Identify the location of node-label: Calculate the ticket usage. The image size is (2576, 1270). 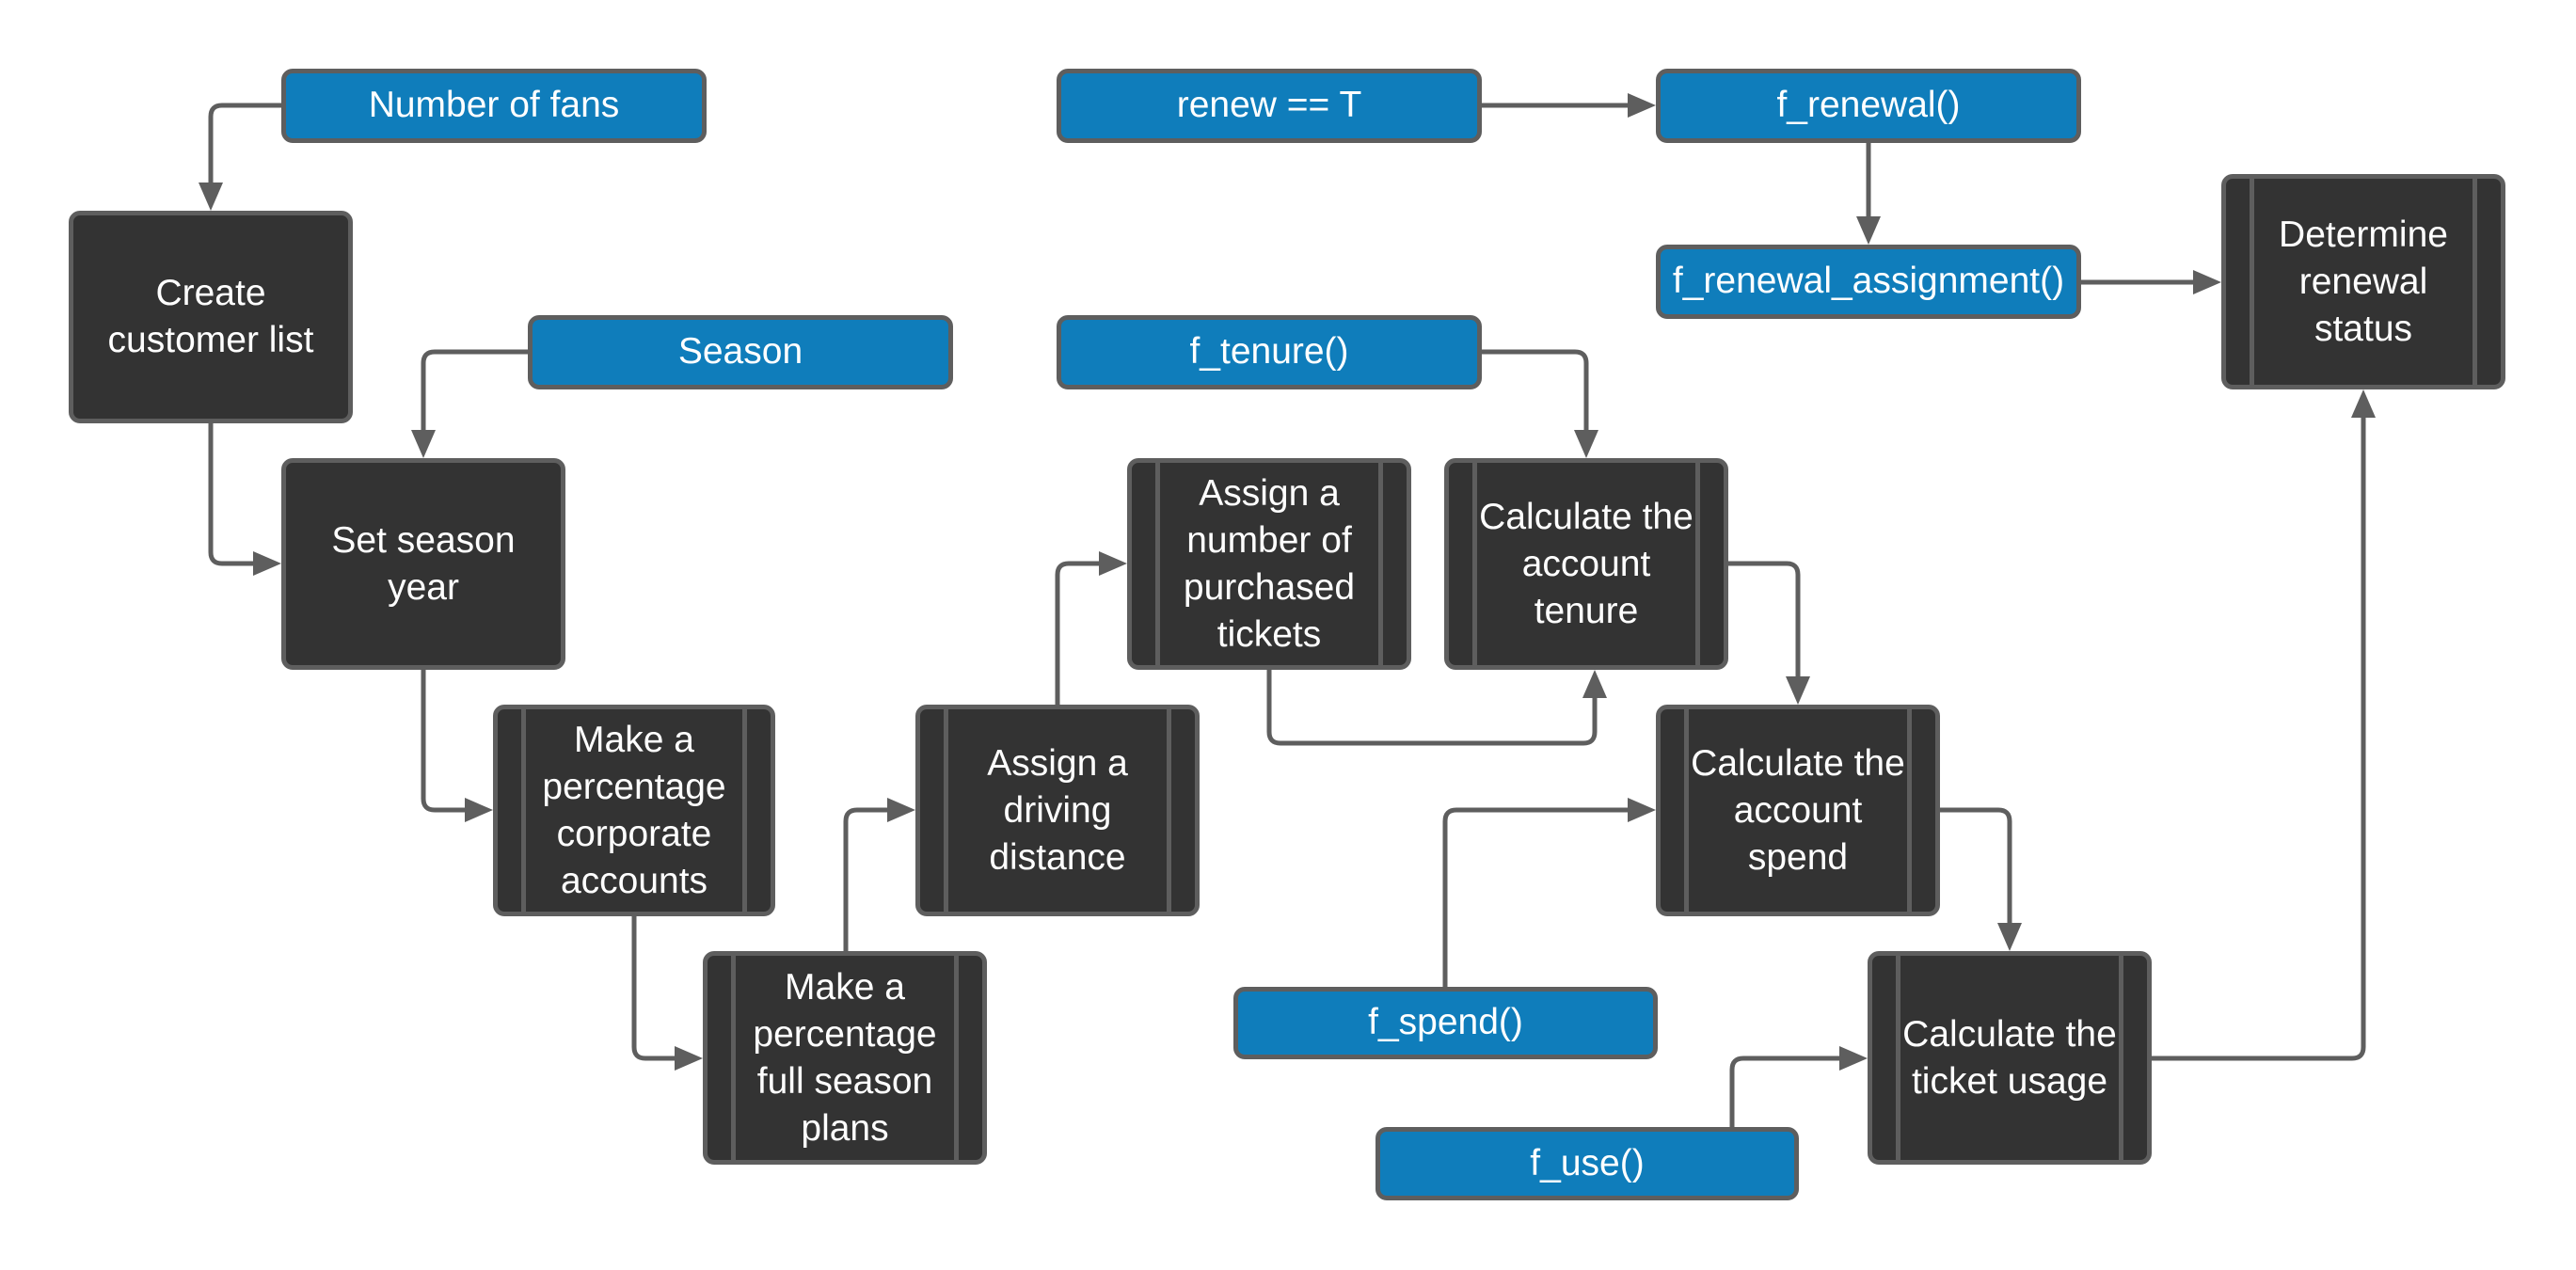
(2009, 1057).